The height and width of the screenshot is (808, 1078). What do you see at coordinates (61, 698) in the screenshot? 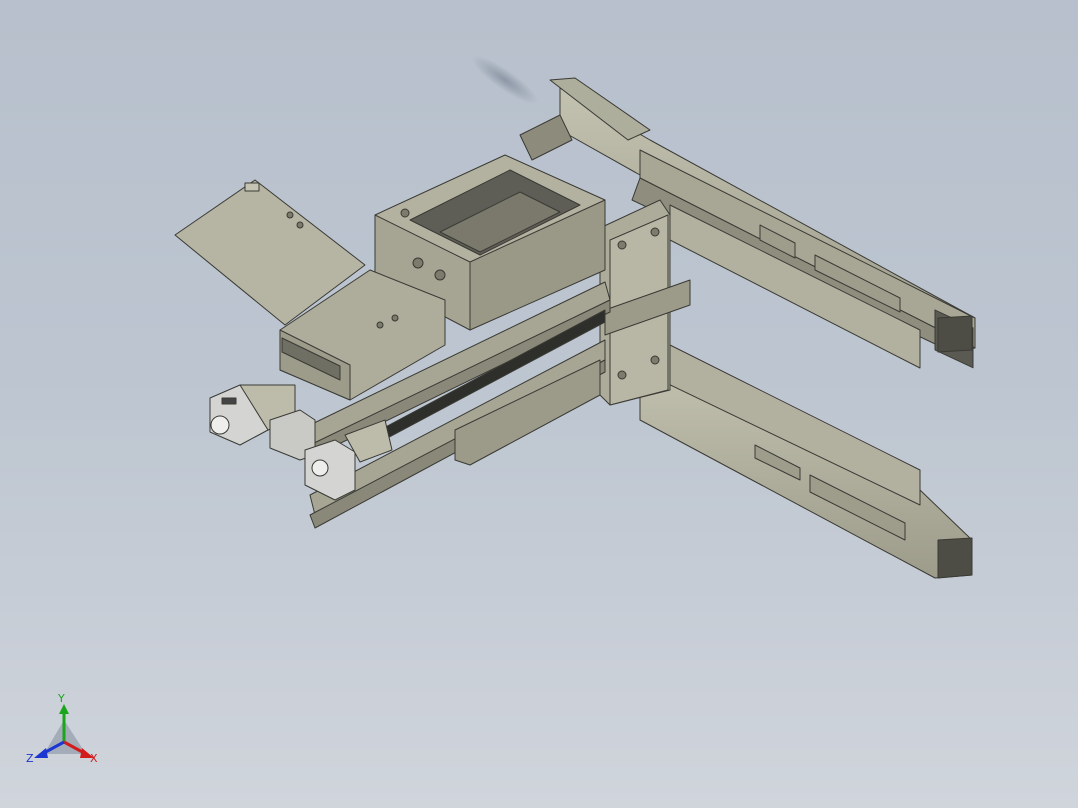
I see `y-axis-label: Y` at bounding box center [61, 698].